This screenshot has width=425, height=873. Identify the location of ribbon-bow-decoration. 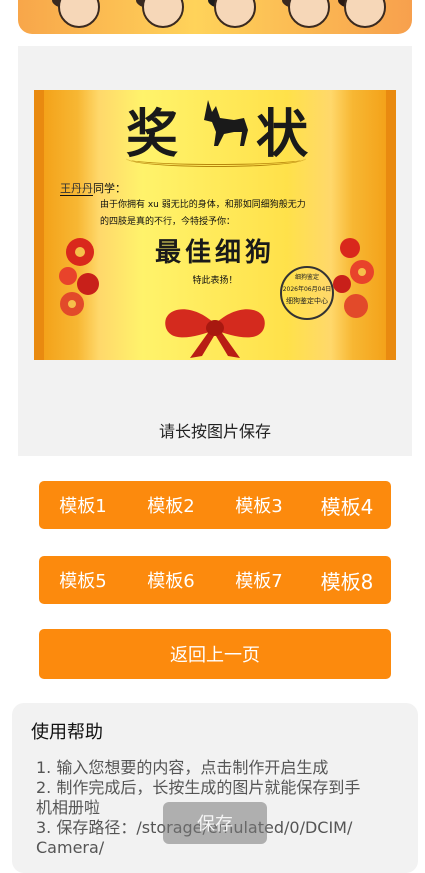
(215, 333).